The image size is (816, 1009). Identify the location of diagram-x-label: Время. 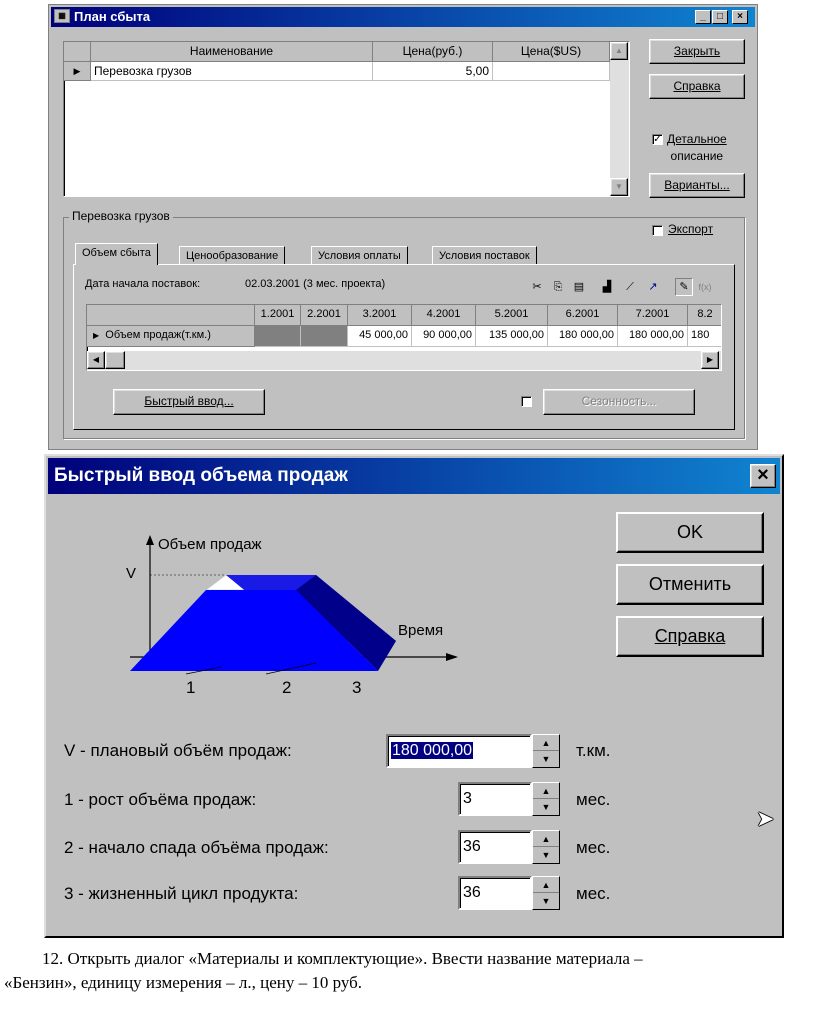
(421, 630).